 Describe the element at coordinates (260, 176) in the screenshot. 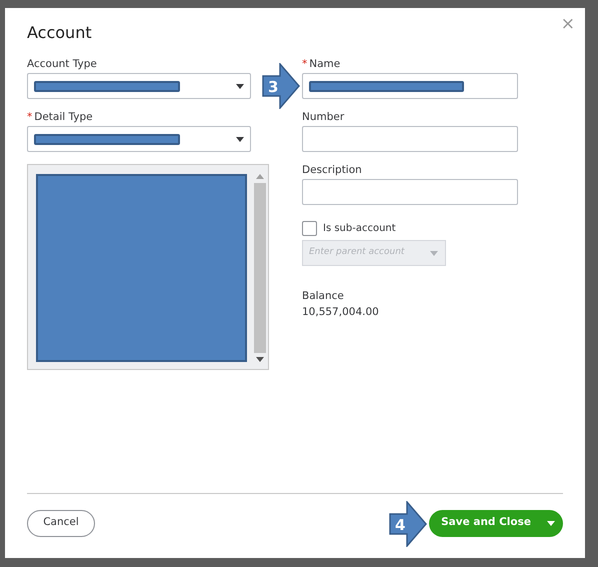

I see `scroll-up-icon` at that location.